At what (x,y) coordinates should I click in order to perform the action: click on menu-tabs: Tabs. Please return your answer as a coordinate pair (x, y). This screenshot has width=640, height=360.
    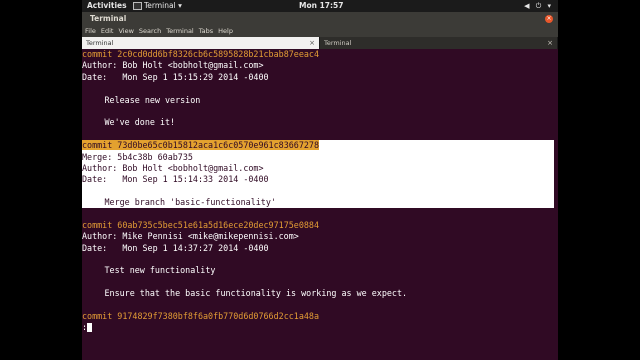
    Looking at the image, I should click on (206, 31).